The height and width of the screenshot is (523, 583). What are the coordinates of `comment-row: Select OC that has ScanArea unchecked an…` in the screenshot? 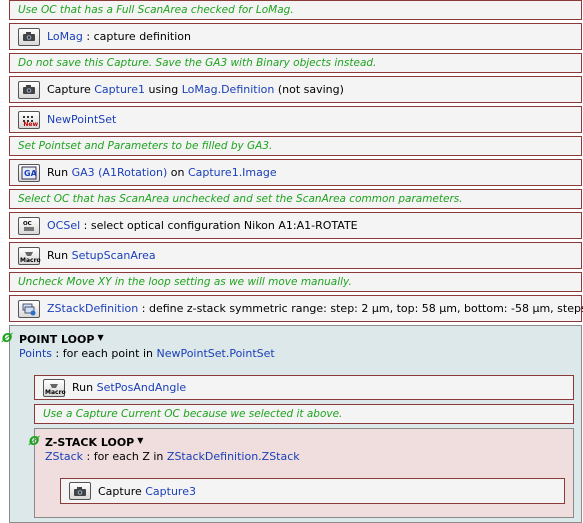 It's located at (295, 199).